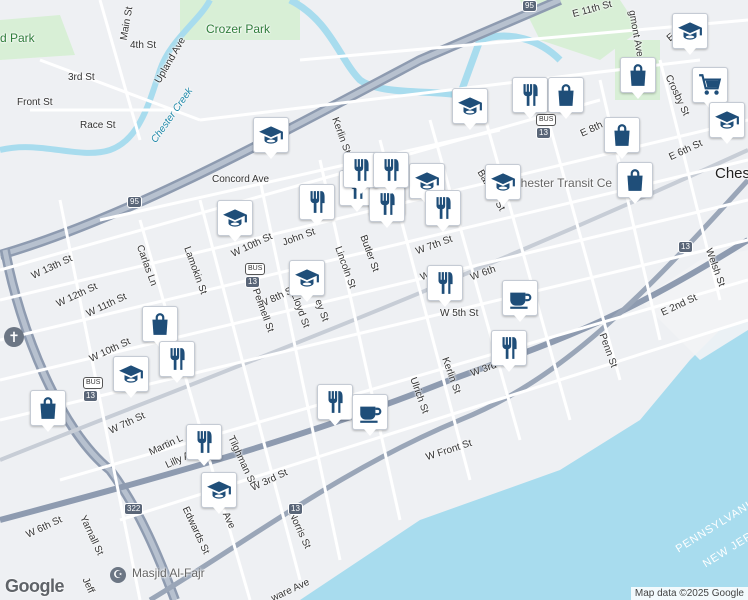 Image resolution: width=748 pixels, height=600 pixels. Describe the element at coordinates (118, 575) in the screenshot. I see `mosque-icon: ☪` at that location.